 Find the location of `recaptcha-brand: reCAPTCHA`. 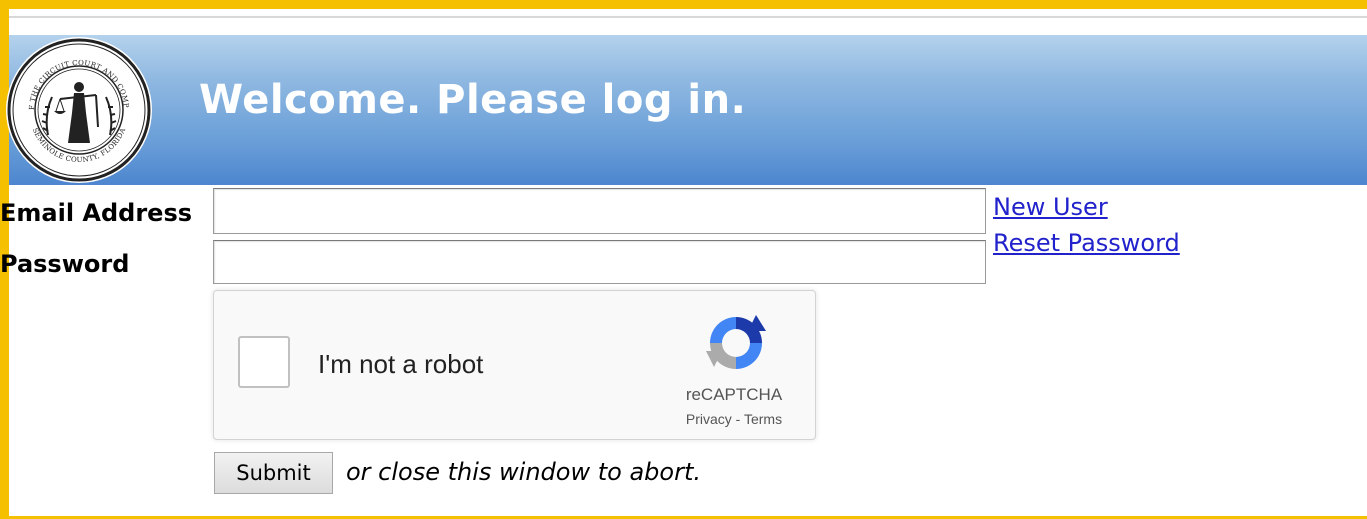

recaptcha-brand: reCAPTCHA is located at coordinates (734, 394).